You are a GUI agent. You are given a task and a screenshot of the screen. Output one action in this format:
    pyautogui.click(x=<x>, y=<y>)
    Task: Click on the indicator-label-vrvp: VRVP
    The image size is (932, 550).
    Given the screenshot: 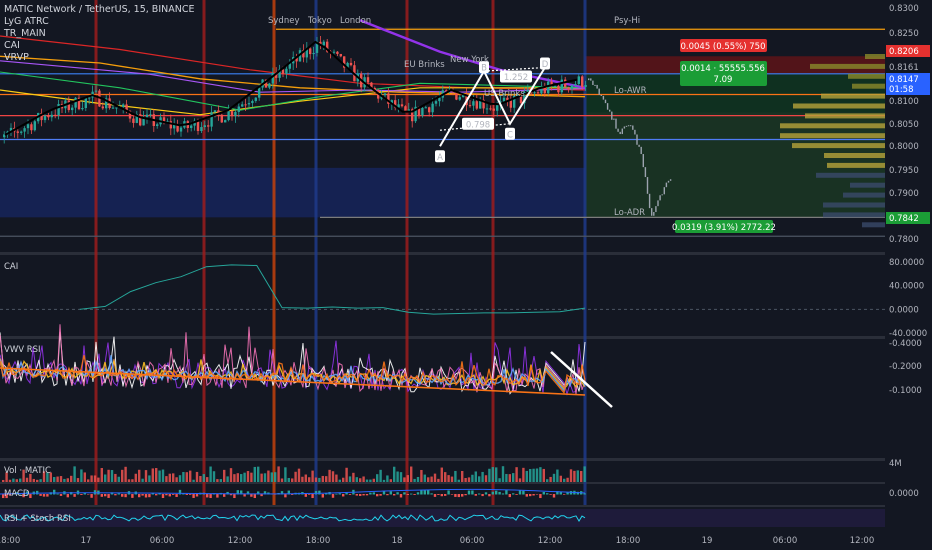 What is the action you would take?
    pyautogui.click(x=16, y=57)
    